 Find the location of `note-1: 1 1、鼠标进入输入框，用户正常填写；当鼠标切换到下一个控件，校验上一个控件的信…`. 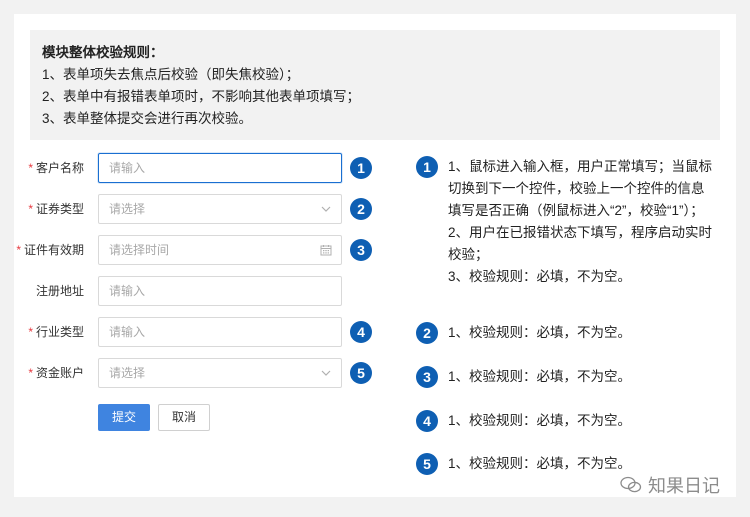

note-1: 1 1、鼠标进入输入框，用户正常填写；当鼠标切换到下一个控件，校验上一个控件的信… is located at coordinates (566, 222).